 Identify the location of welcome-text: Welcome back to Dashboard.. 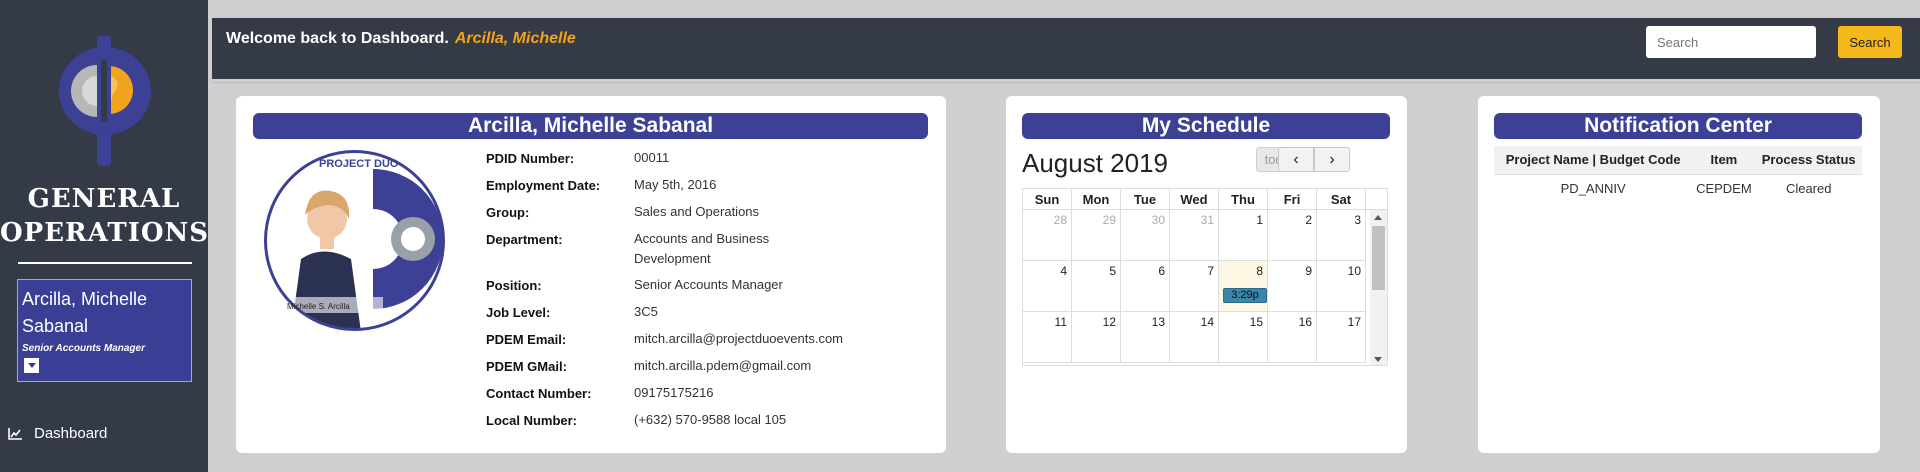
(337, 38).